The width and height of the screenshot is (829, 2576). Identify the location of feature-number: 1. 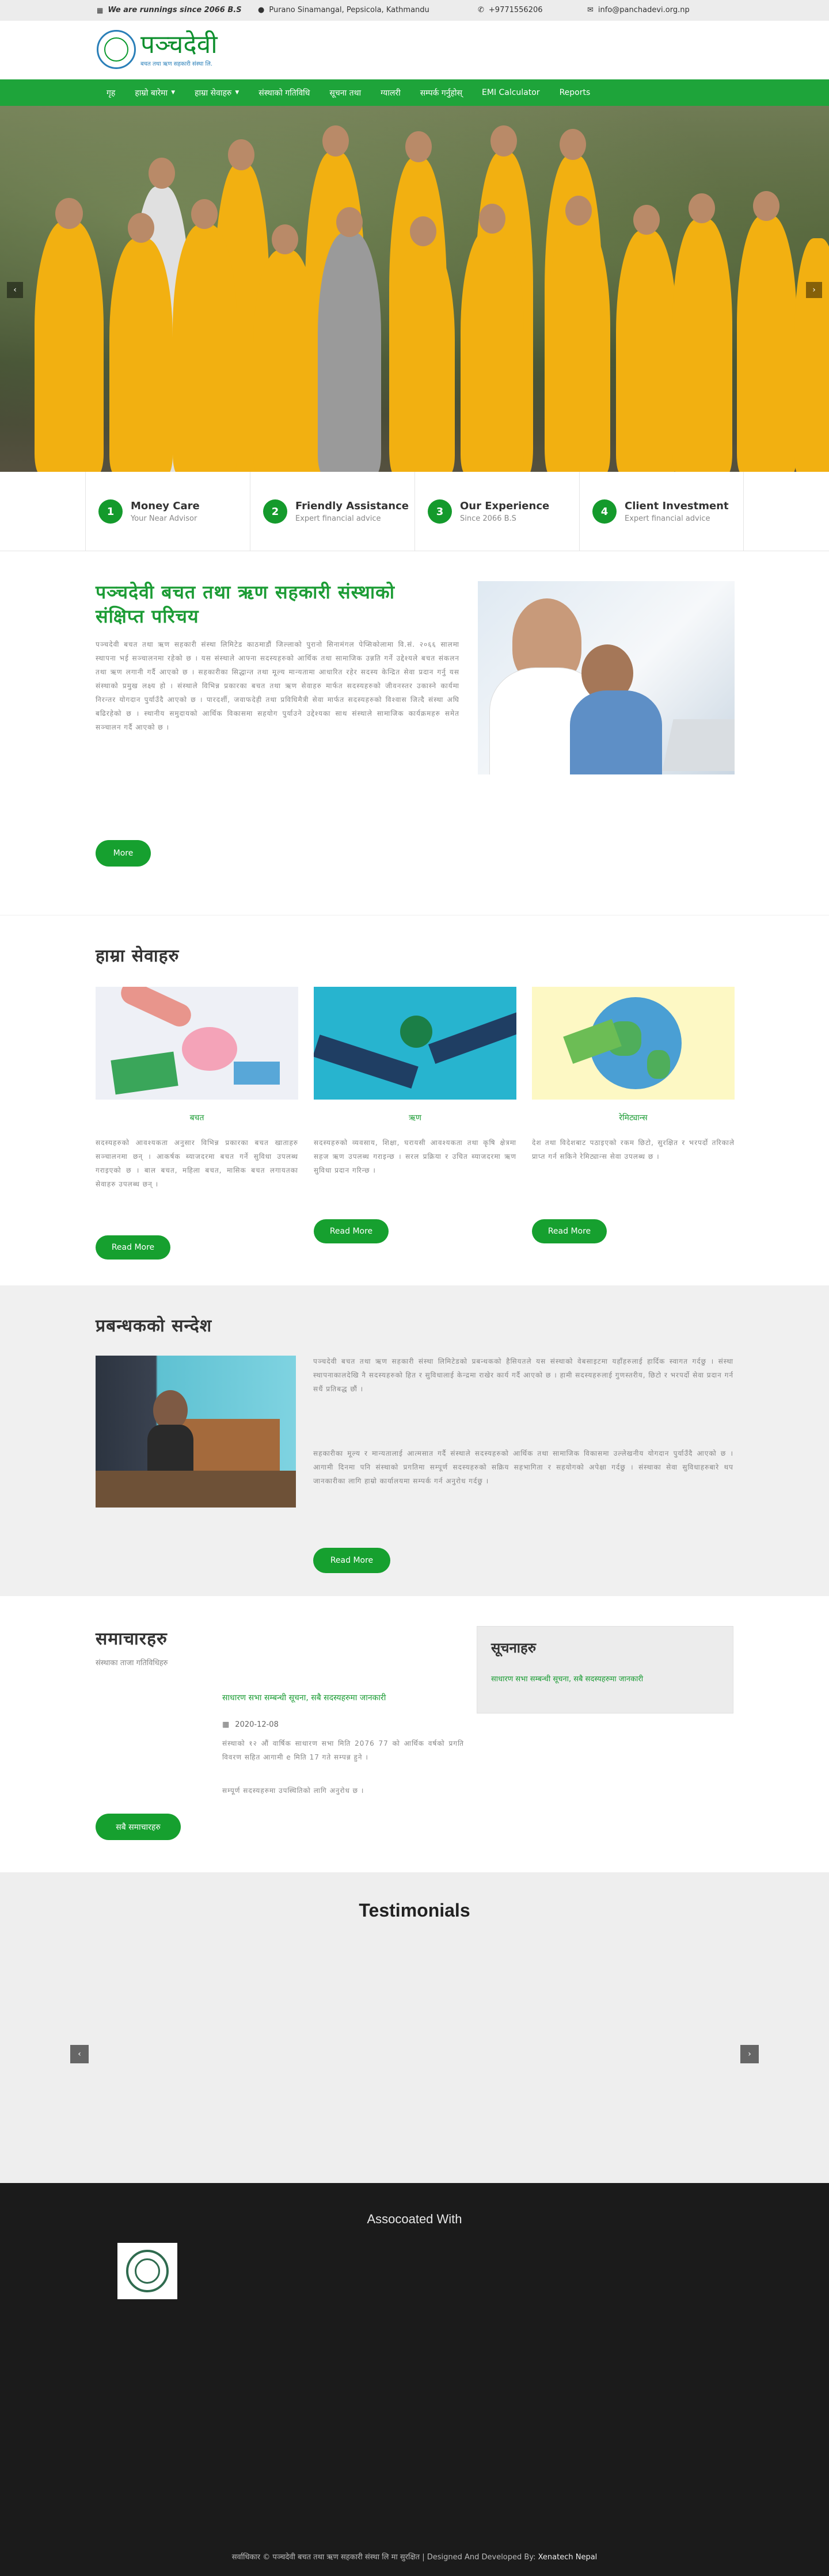
(110, 511).